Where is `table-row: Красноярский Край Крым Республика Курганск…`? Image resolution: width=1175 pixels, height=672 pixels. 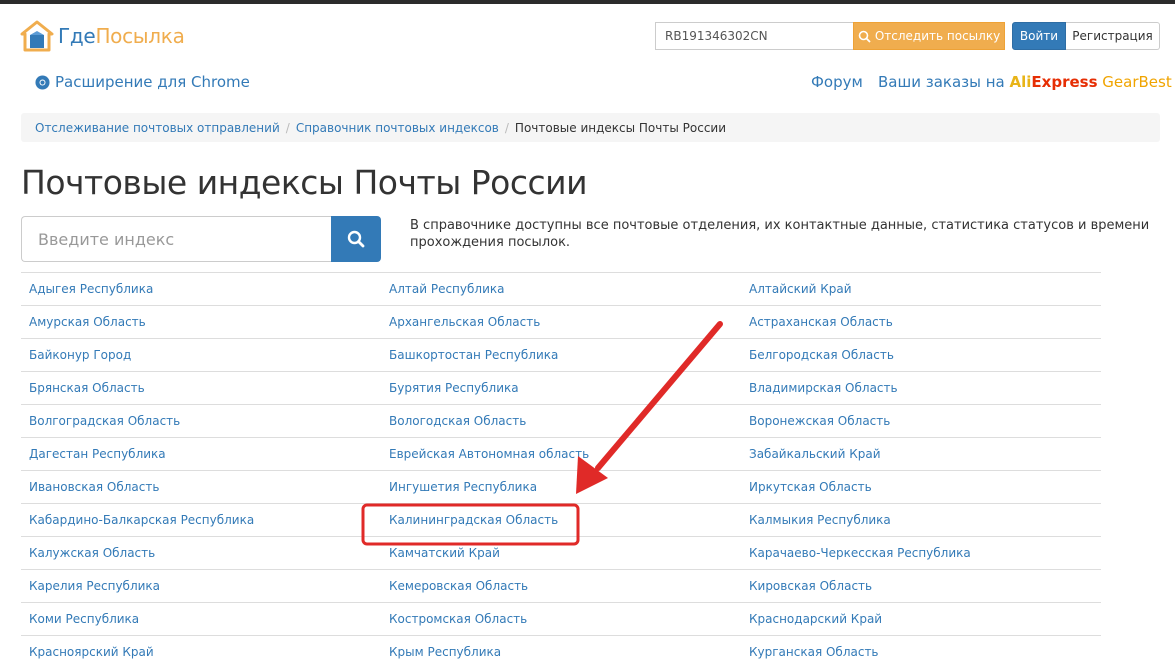 table-row: Красноярский Край Крым Республика Курганск… is located at coordinates (561, 651).